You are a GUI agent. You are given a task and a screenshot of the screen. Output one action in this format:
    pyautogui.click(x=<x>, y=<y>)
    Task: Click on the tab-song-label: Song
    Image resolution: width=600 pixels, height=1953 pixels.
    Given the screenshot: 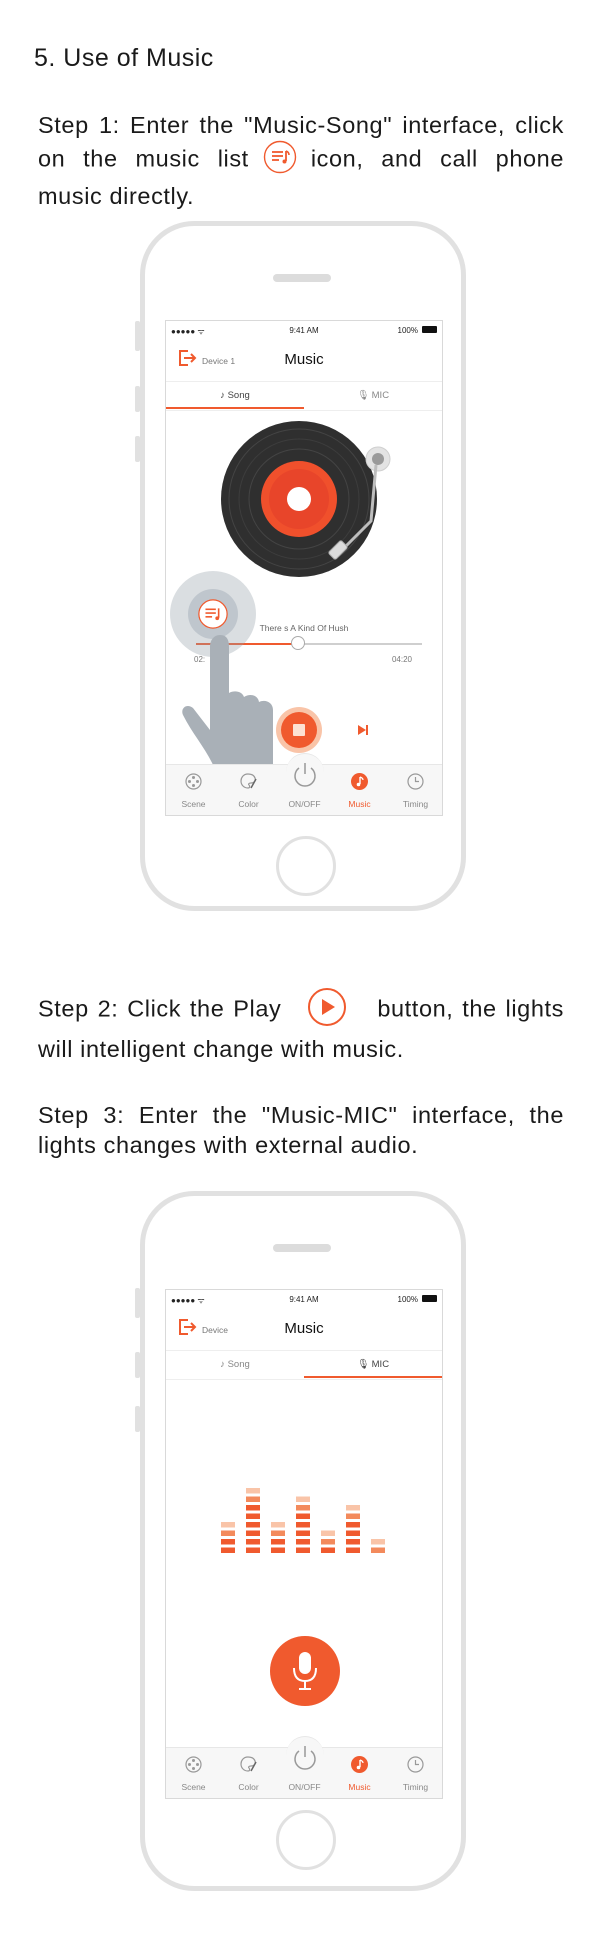 What is the action you would take?
    pyautogui.click(x=238, y=395)
    